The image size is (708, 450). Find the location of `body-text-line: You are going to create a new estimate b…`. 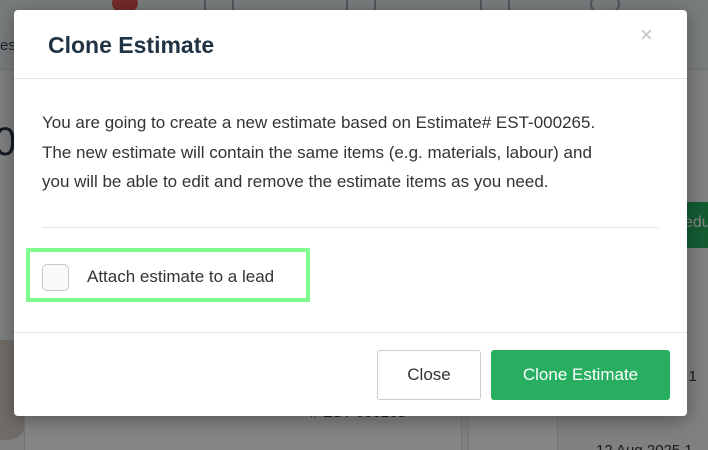

body-text-line: You are going to create a new estimate b… is located at coordinates (319, 122).